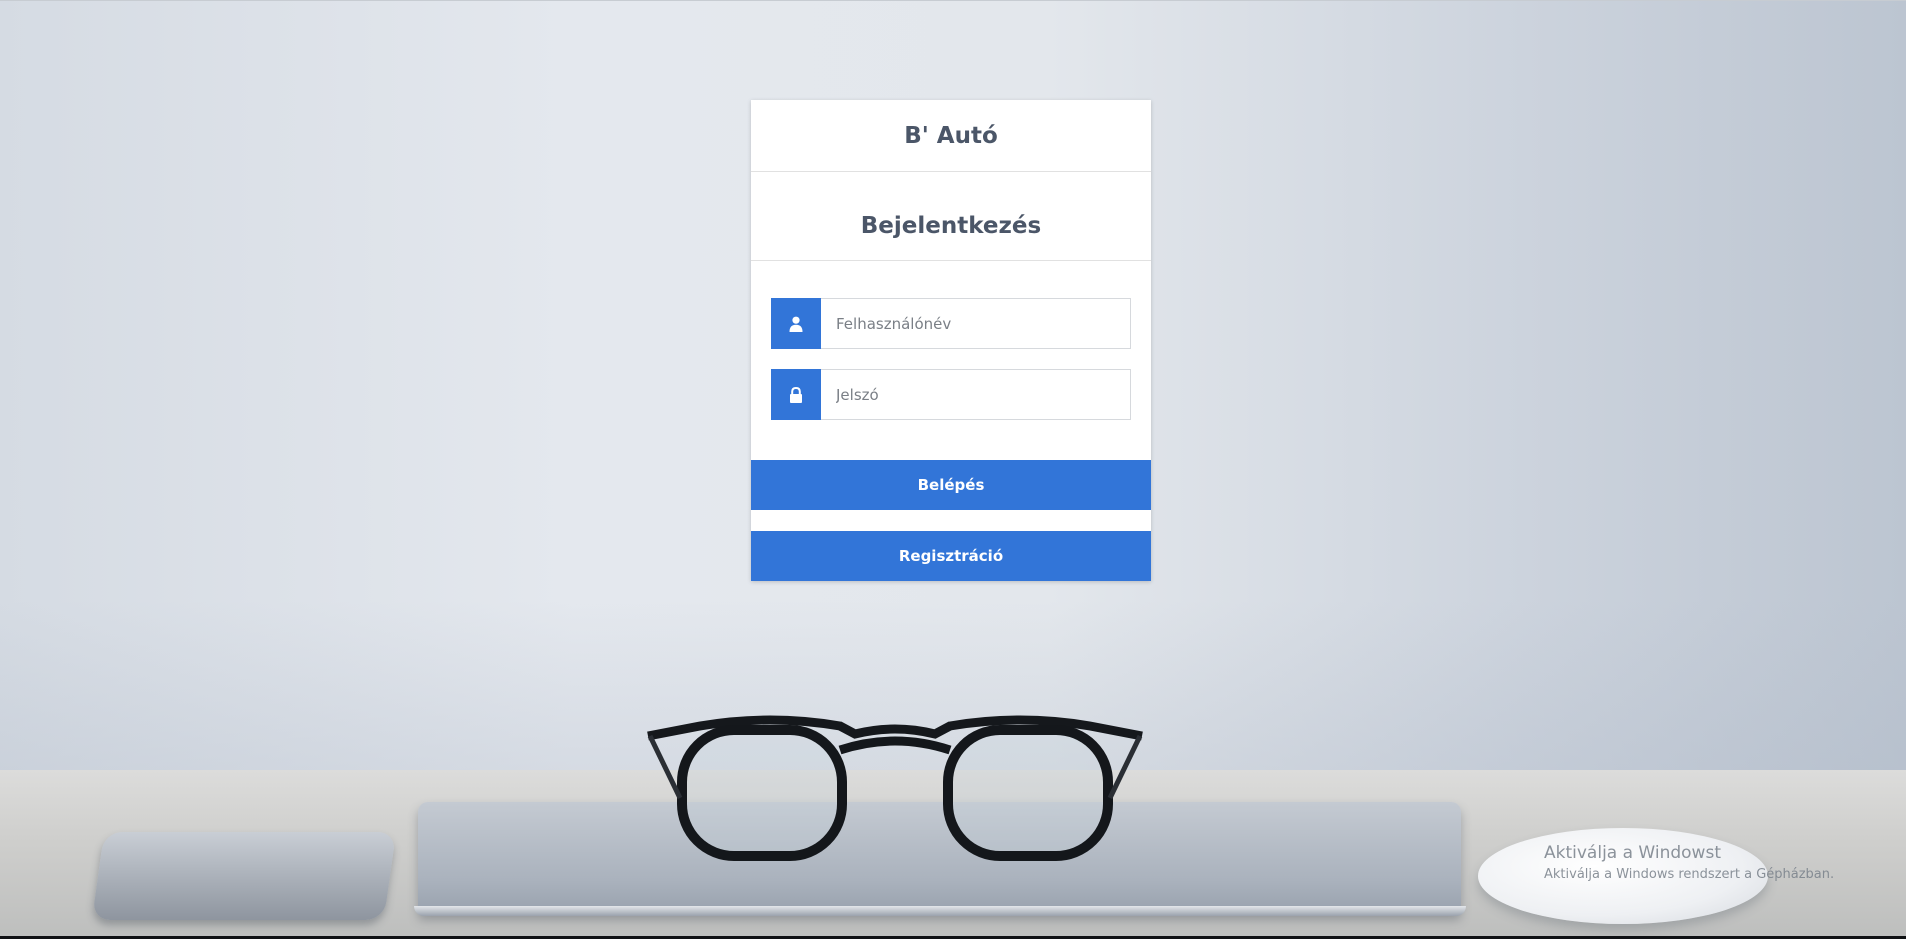  Describe the element at coordinates (951, 216) in the screenshot. I see `login-title: Bejelentkezés` at that location.